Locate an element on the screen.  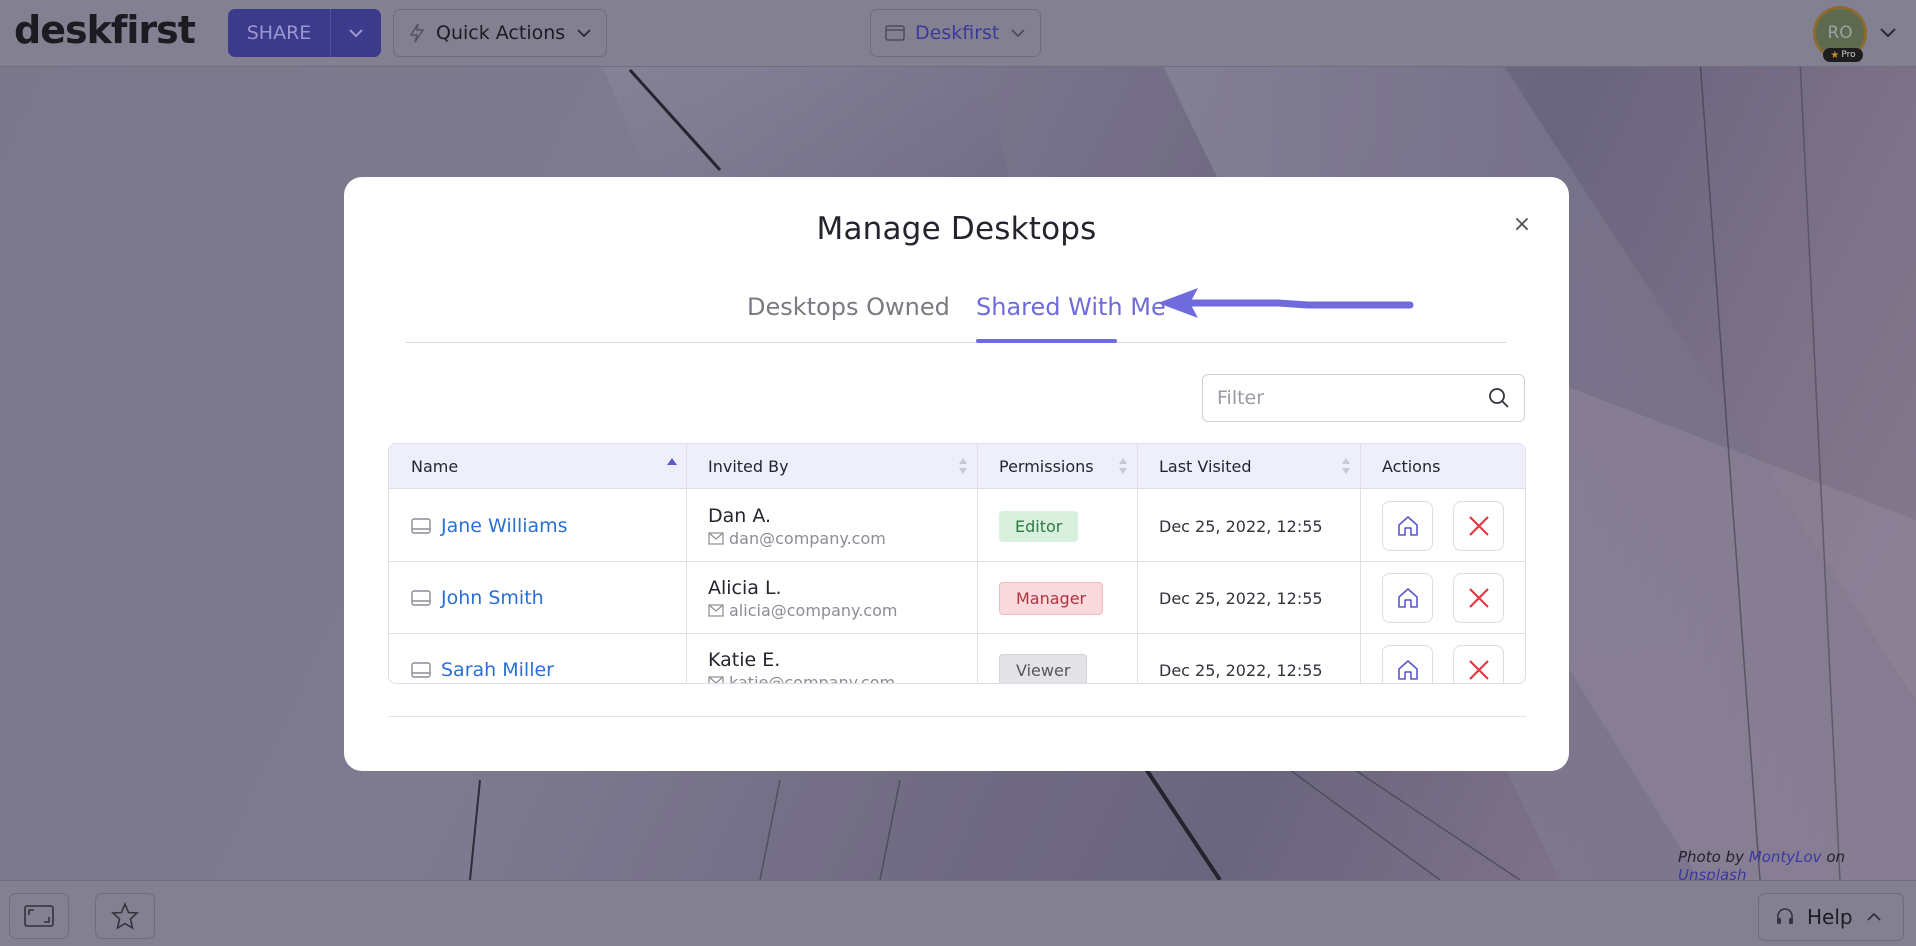
column-header-invited-by: Invited By is located at coordinates (831, 466).